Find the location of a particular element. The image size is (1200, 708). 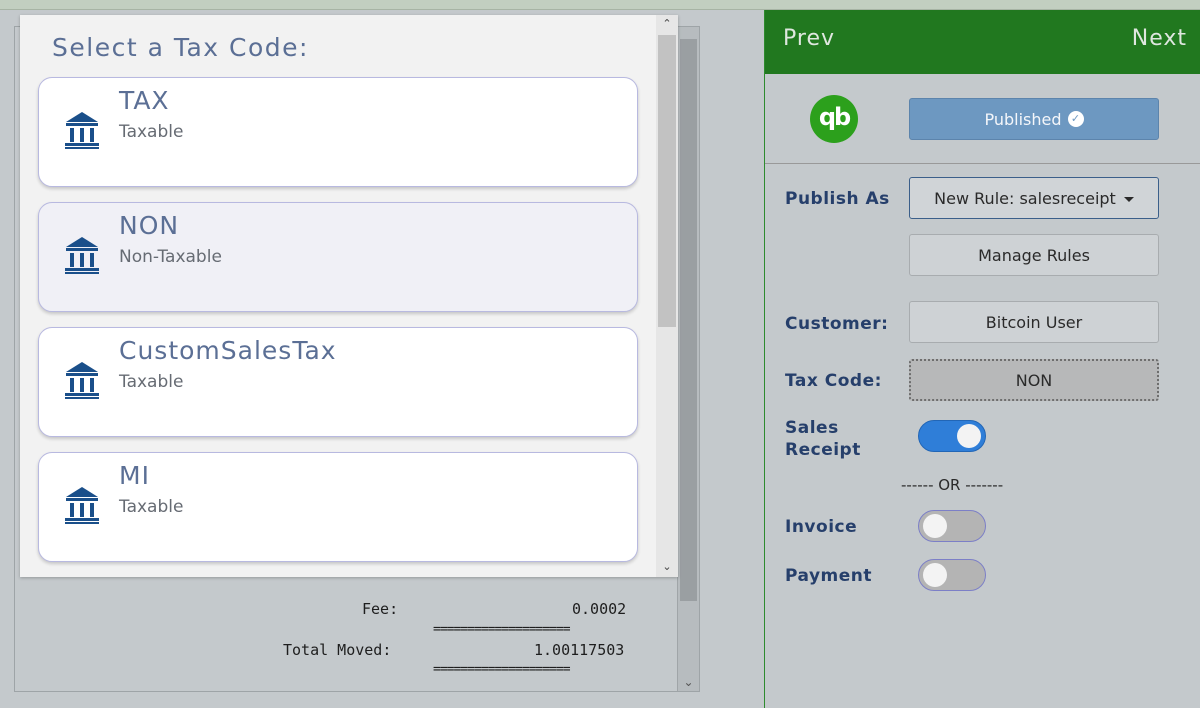

published-button: Published ✓ is located at coordinates (1034, 119).